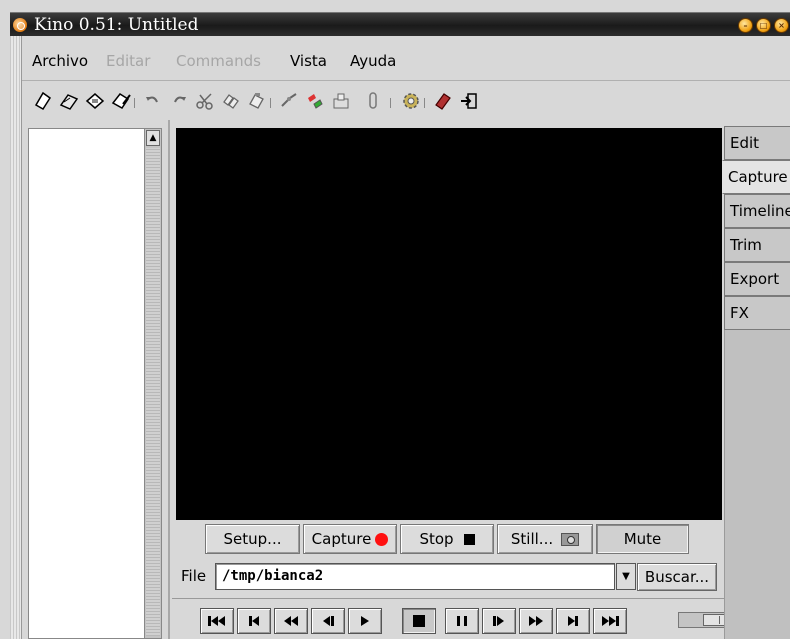 The width and height of the screenshot is (790, 639). What do you see at coordinates (626, 576) in the screenshot?
I see `chevron-down-icon: ▼` at bounding box center [626, 576].